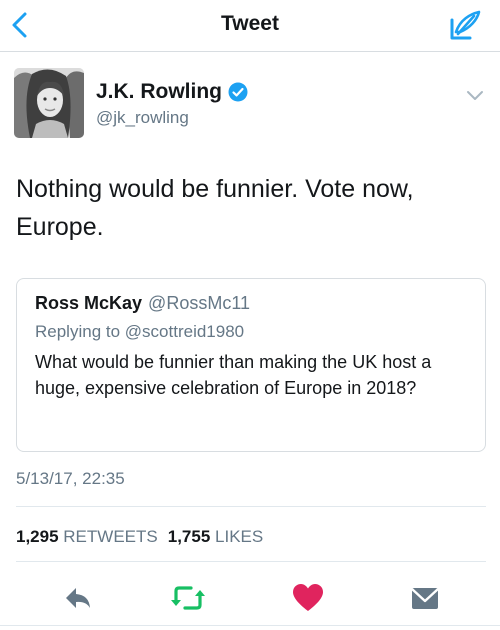 The width and height of the screenshot is (500, 630). I want to click on verified-badge-icon, so click(238, 92).